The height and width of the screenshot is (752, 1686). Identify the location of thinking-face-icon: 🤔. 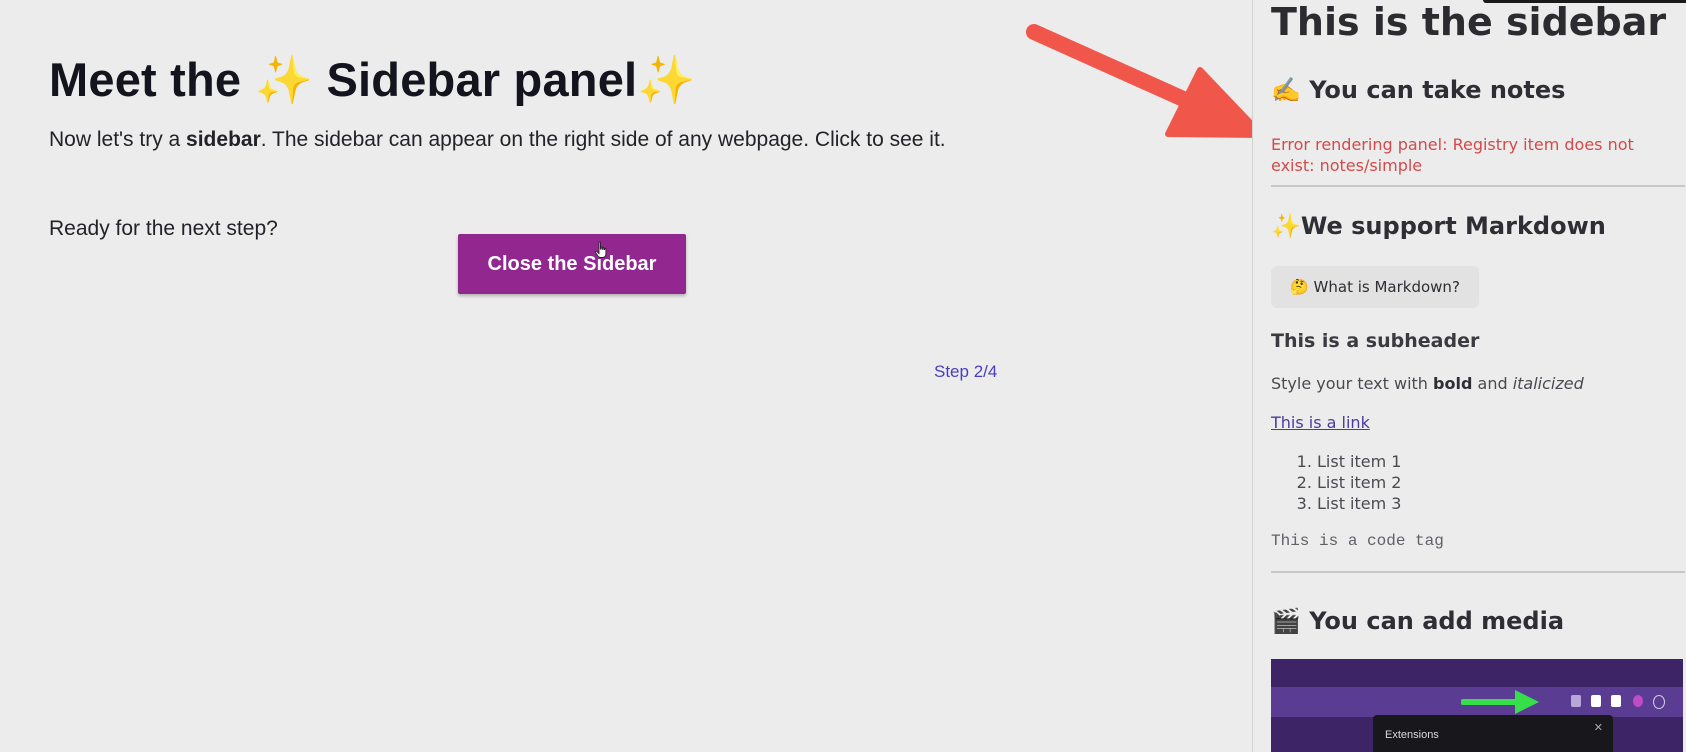
(1299, 287).